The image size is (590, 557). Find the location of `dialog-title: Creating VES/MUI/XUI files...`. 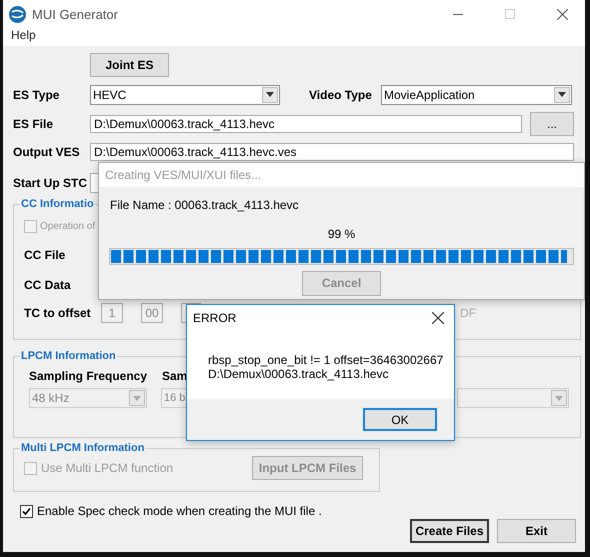

dialog-title: Creating VES/MUI/XUI files... is located at coordinates (183, 175).